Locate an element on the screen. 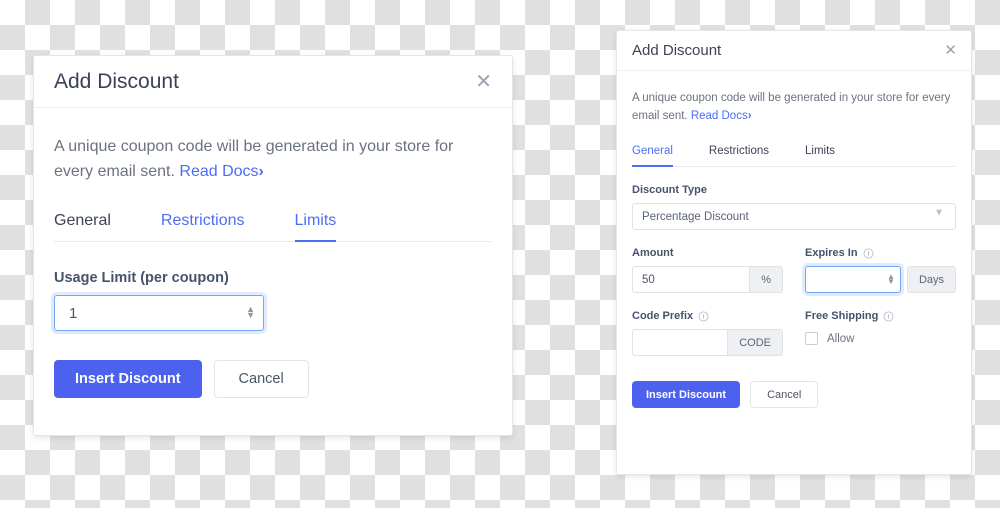  code-prefix-suffix-code: CODE is located at coordinates (755, 342).